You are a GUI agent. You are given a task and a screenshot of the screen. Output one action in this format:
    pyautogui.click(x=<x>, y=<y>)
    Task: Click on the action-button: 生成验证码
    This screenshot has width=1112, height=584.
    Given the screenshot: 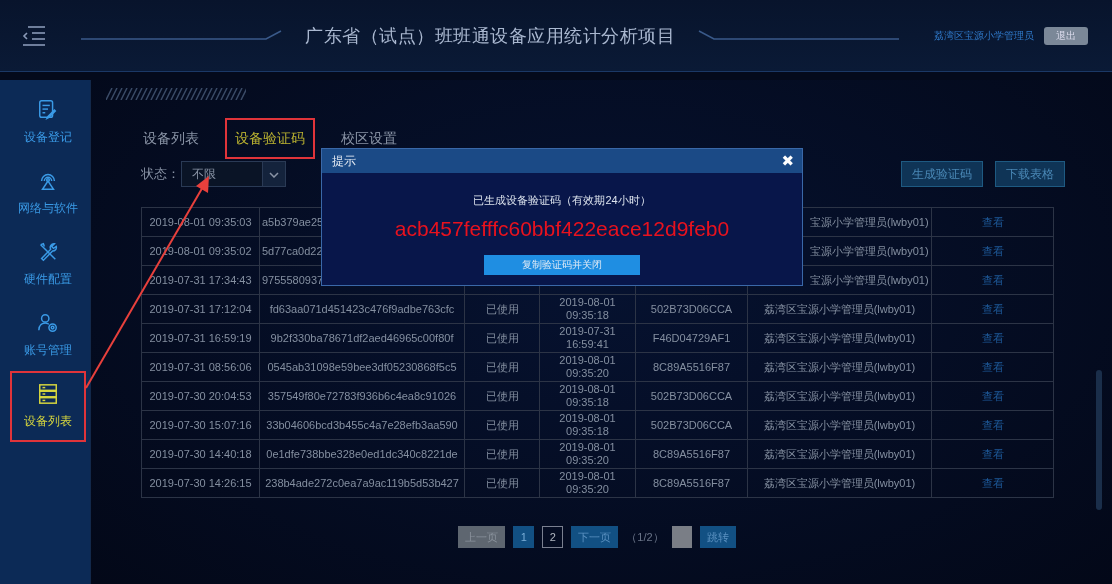 What is the action you would take?
    pyautogui.click(x=942, y=174)
    